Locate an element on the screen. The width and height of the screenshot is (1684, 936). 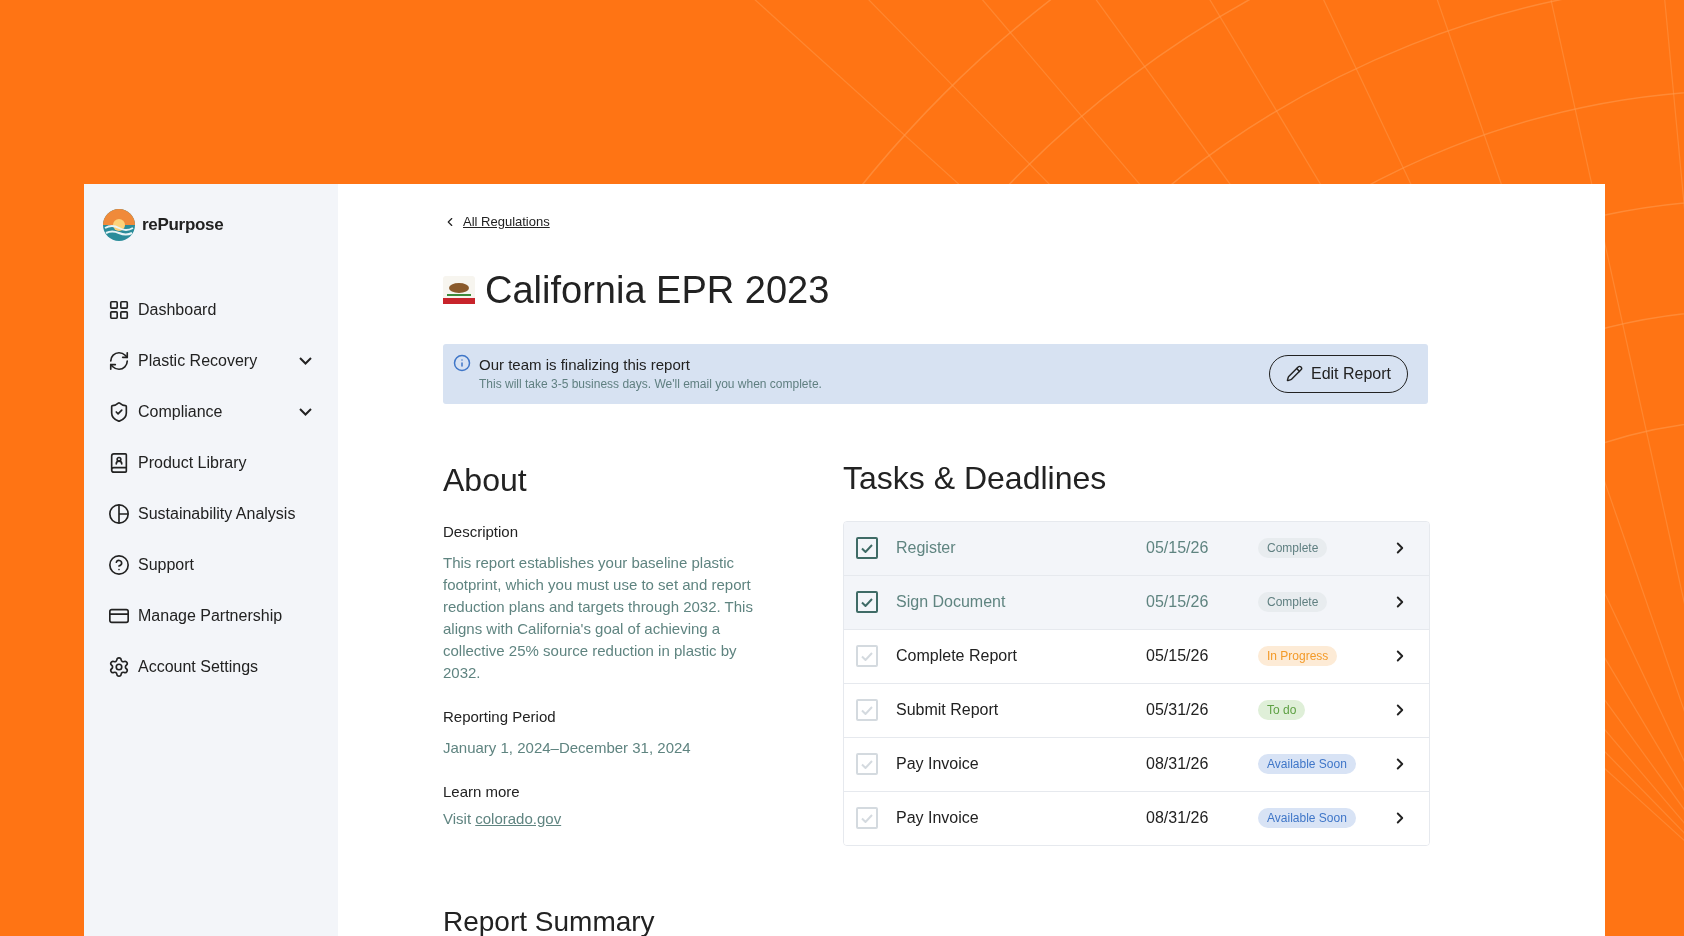
brand-name: rePurpose is located at coordinates (183, 225).